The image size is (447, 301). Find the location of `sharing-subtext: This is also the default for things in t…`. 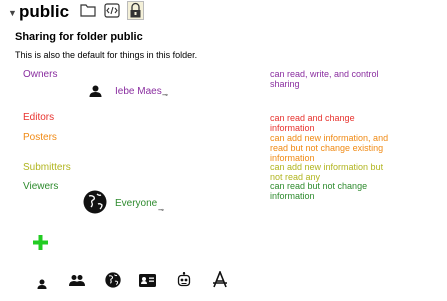

sharing-subtext: This is also the default for things in t… is located at coordinates (106, 55).